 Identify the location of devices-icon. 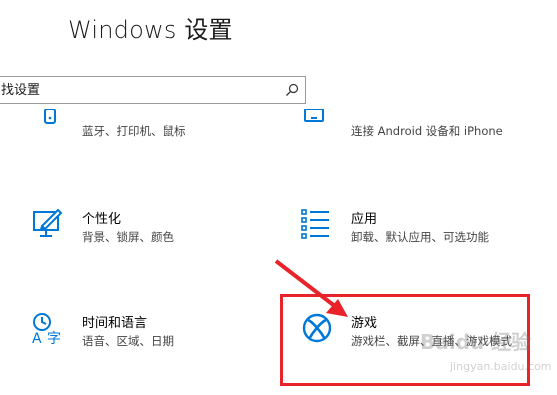
(50, 116).